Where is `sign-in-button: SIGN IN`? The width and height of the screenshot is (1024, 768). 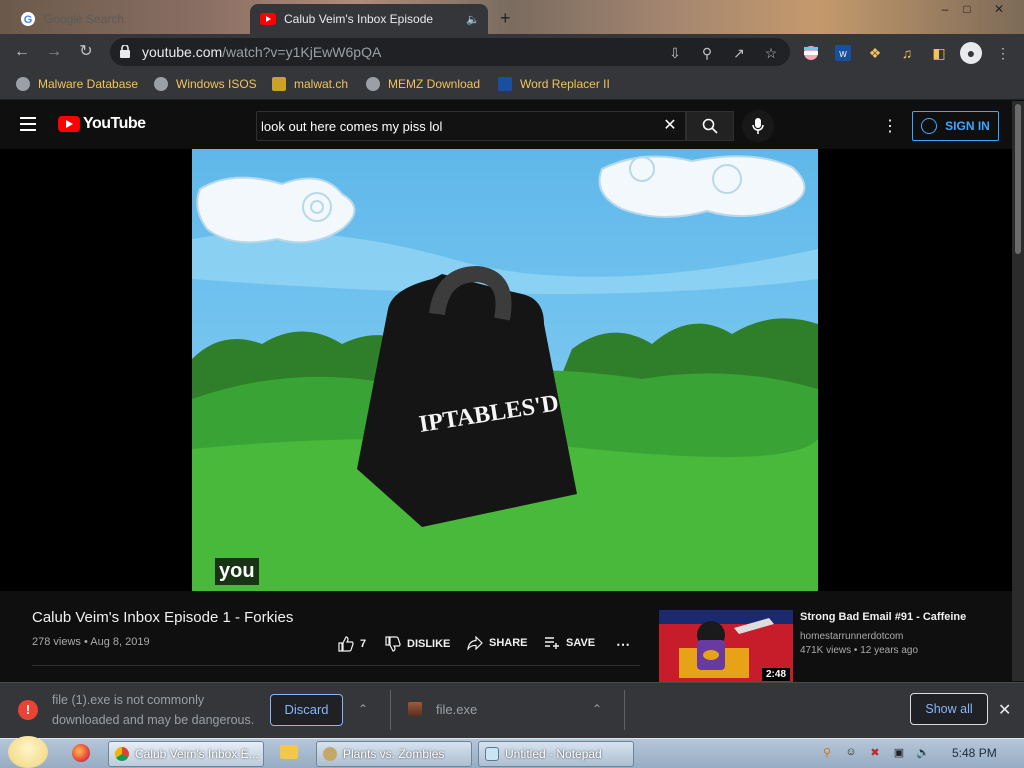
sign-in-button: SIGN IN is located at coordinates (955, 126).